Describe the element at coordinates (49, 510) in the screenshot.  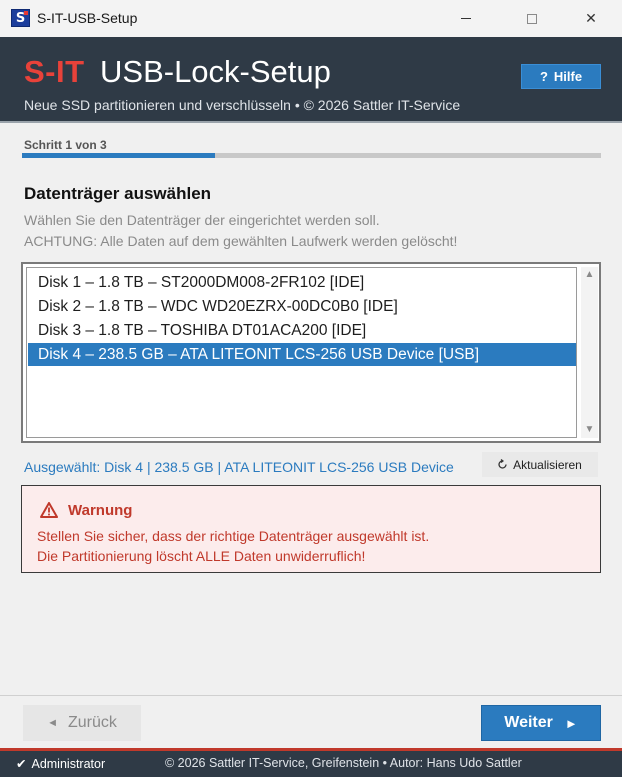
I see `warning-icon` at that location.